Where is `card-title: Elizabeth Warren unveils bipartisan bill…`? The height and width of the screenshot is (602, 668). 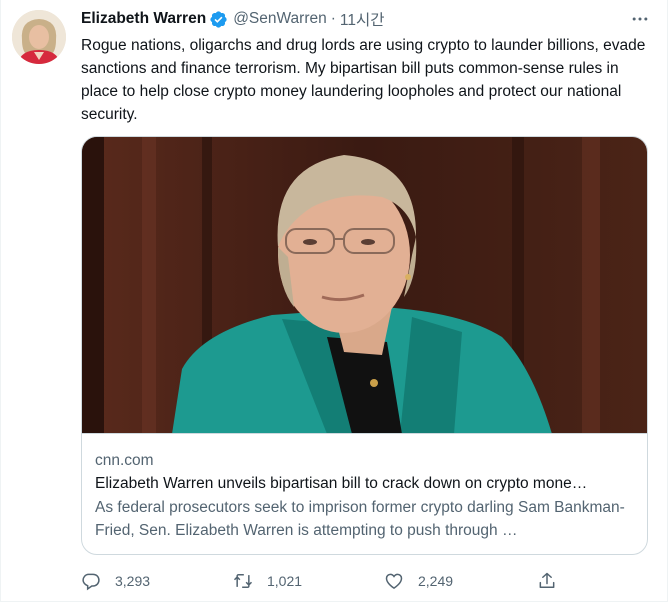
card-title: Elizabeth Warren unveils bipartisan bill… is located at coordinates (341, 483).